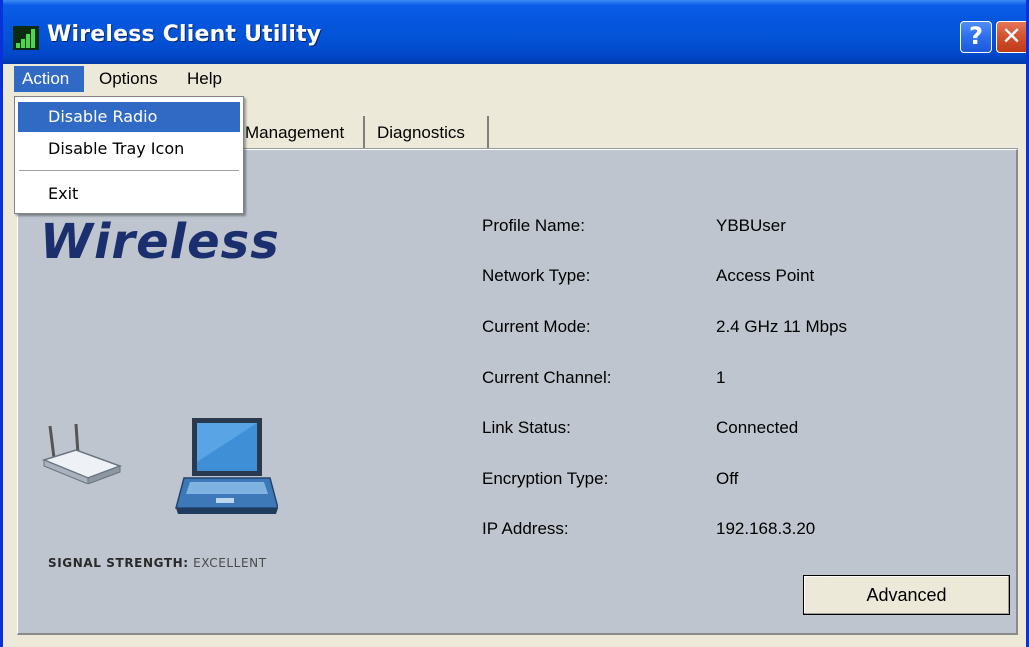 This screenshot has height=647, width=1029. What do you see at coordinates (536, 326) in the screenshot?
I see `current-mode-label: Current Mode:` at bounding box center [536, 326].